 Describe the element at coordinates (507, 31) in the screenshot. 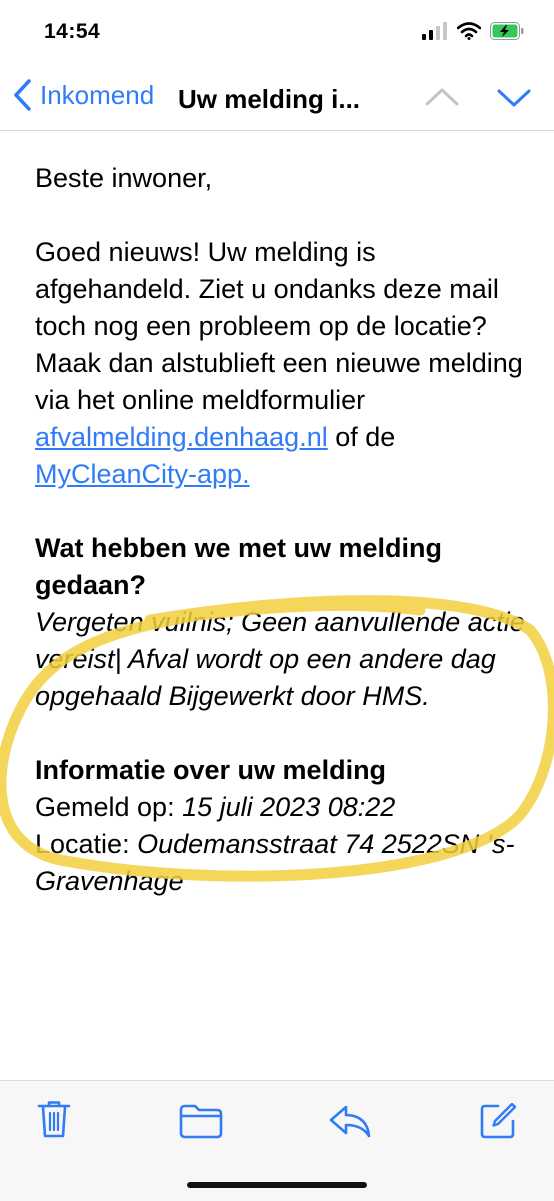

I see `battery-charging-icon` at that location.